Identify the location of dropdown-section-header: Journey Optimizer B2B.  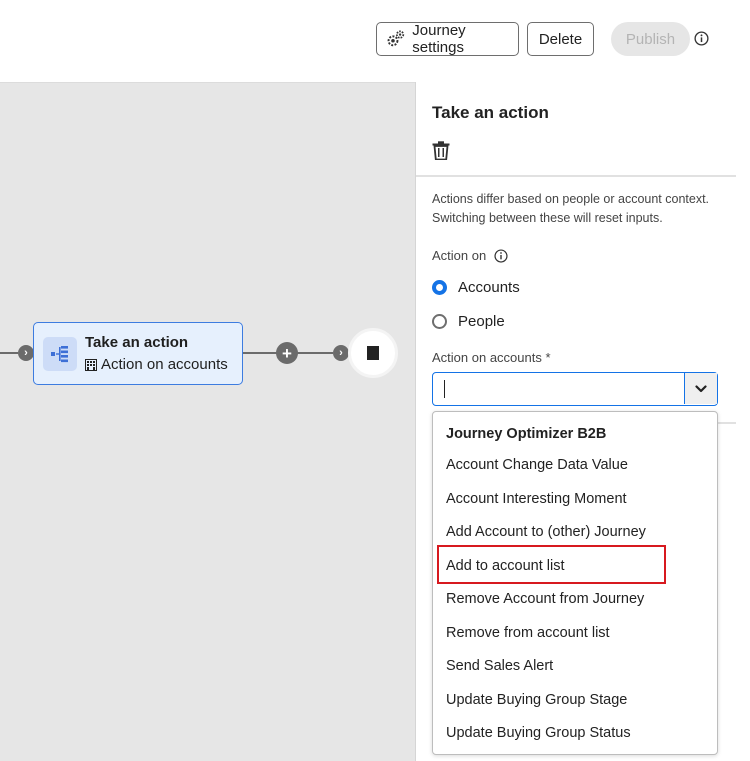
(526, 434).